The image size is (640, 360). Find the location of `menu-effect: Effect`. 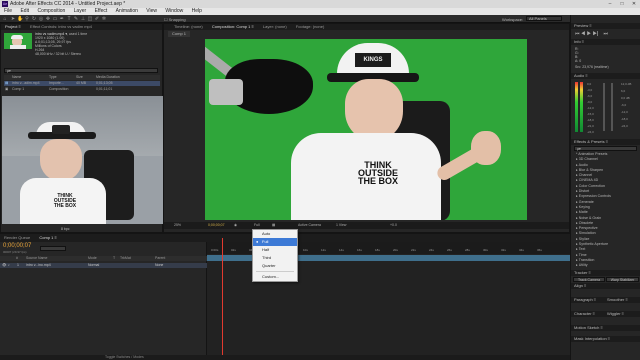

menu-effect: Effect is located at coordinates (101, 11).